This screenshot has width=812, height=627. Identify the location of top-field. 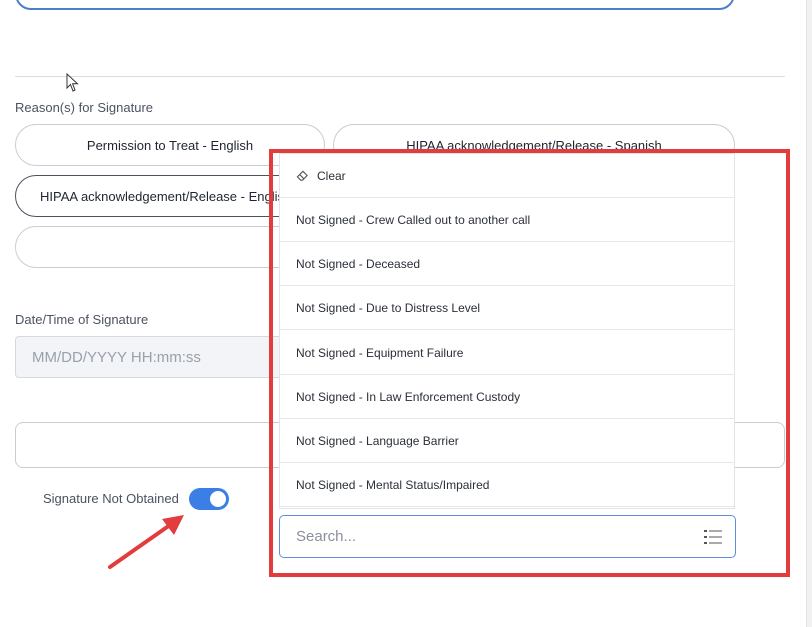
(375, 5).